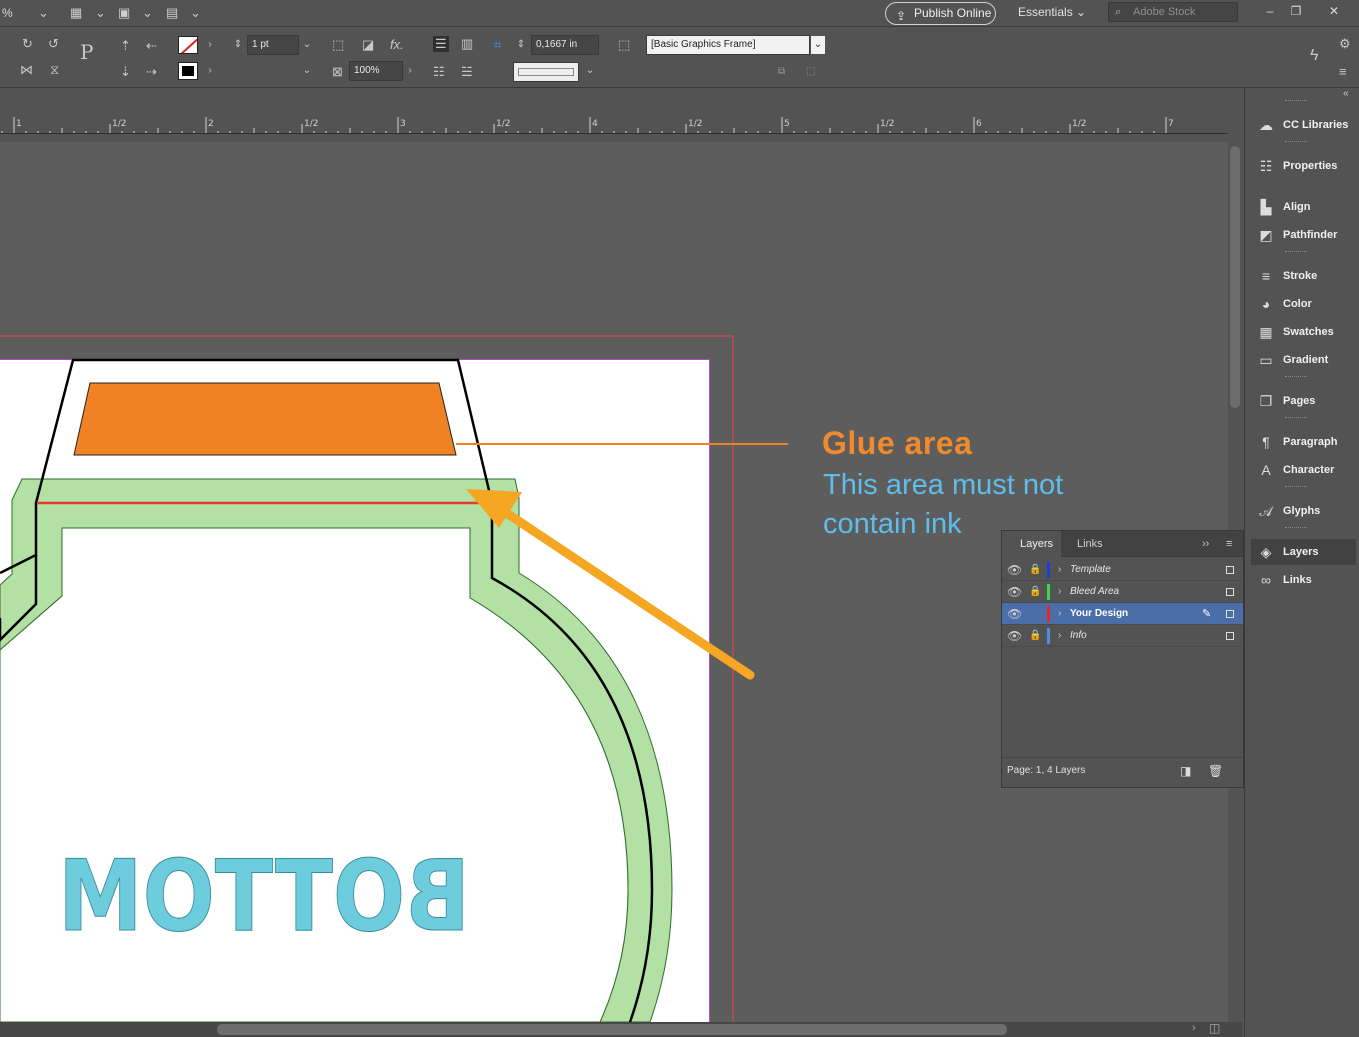 The width and height of the screenshot is (1359, 1037). I want to click on publish-online-button: ⇪ Publish Online, so click(940, 13).